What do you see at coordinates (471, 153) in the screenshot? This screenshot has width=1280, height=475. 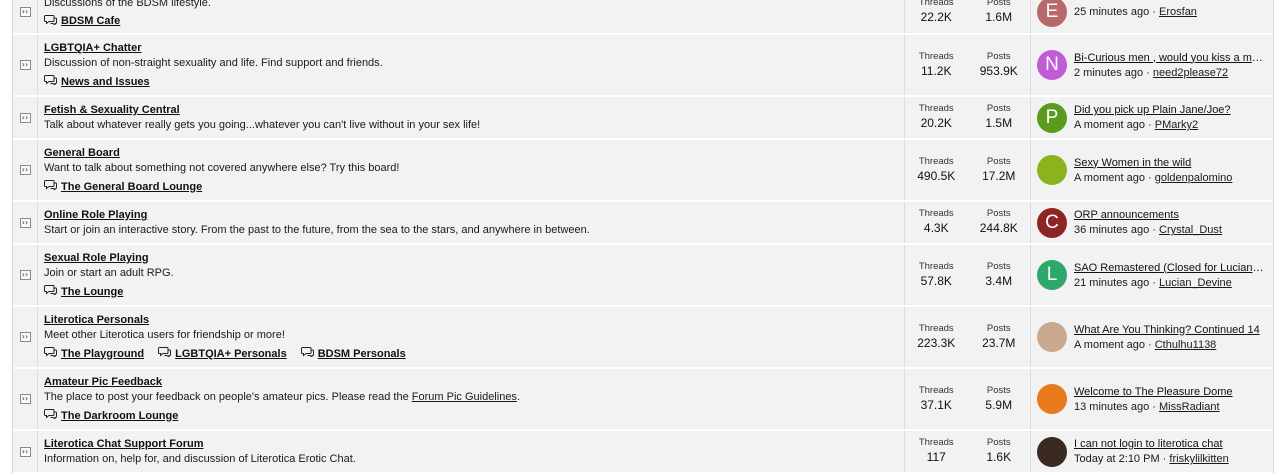 I see `forum-title: General Board` at bounding box center [471, 153].